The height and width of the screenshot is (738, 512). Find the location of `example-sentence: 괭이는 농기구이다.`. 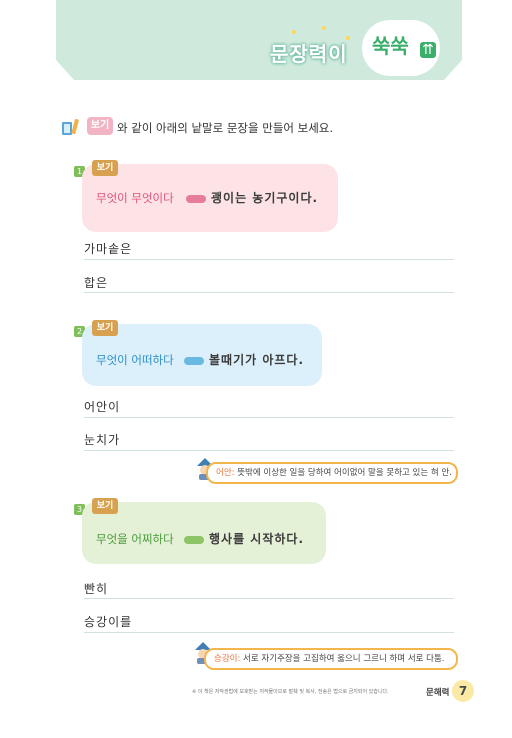

example-sentence: 괭이는 농기구이다. is located at coordinates (265, 198).